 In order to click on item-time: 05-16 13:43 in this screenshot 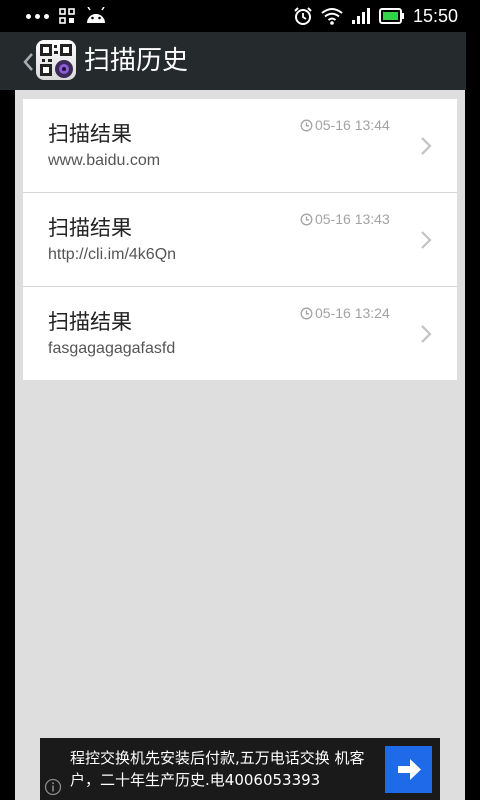, I will do `click(345, 219)`.